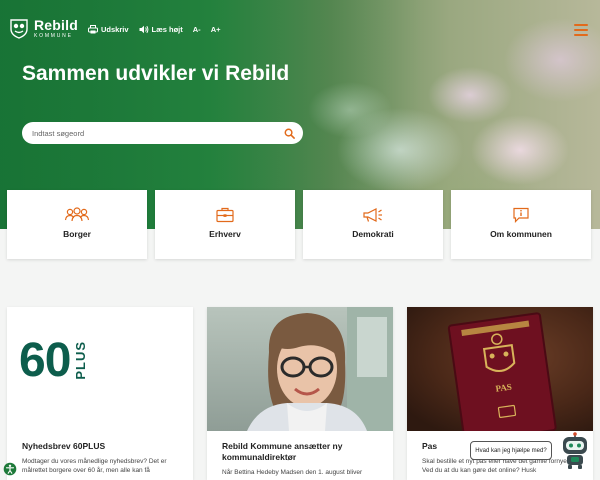 This screenshot has width=600, height=480. What do you see at coordinates (502, 371) in the screenshot?
I see `passport-photo: PAS` at bounding box center [502, 371].